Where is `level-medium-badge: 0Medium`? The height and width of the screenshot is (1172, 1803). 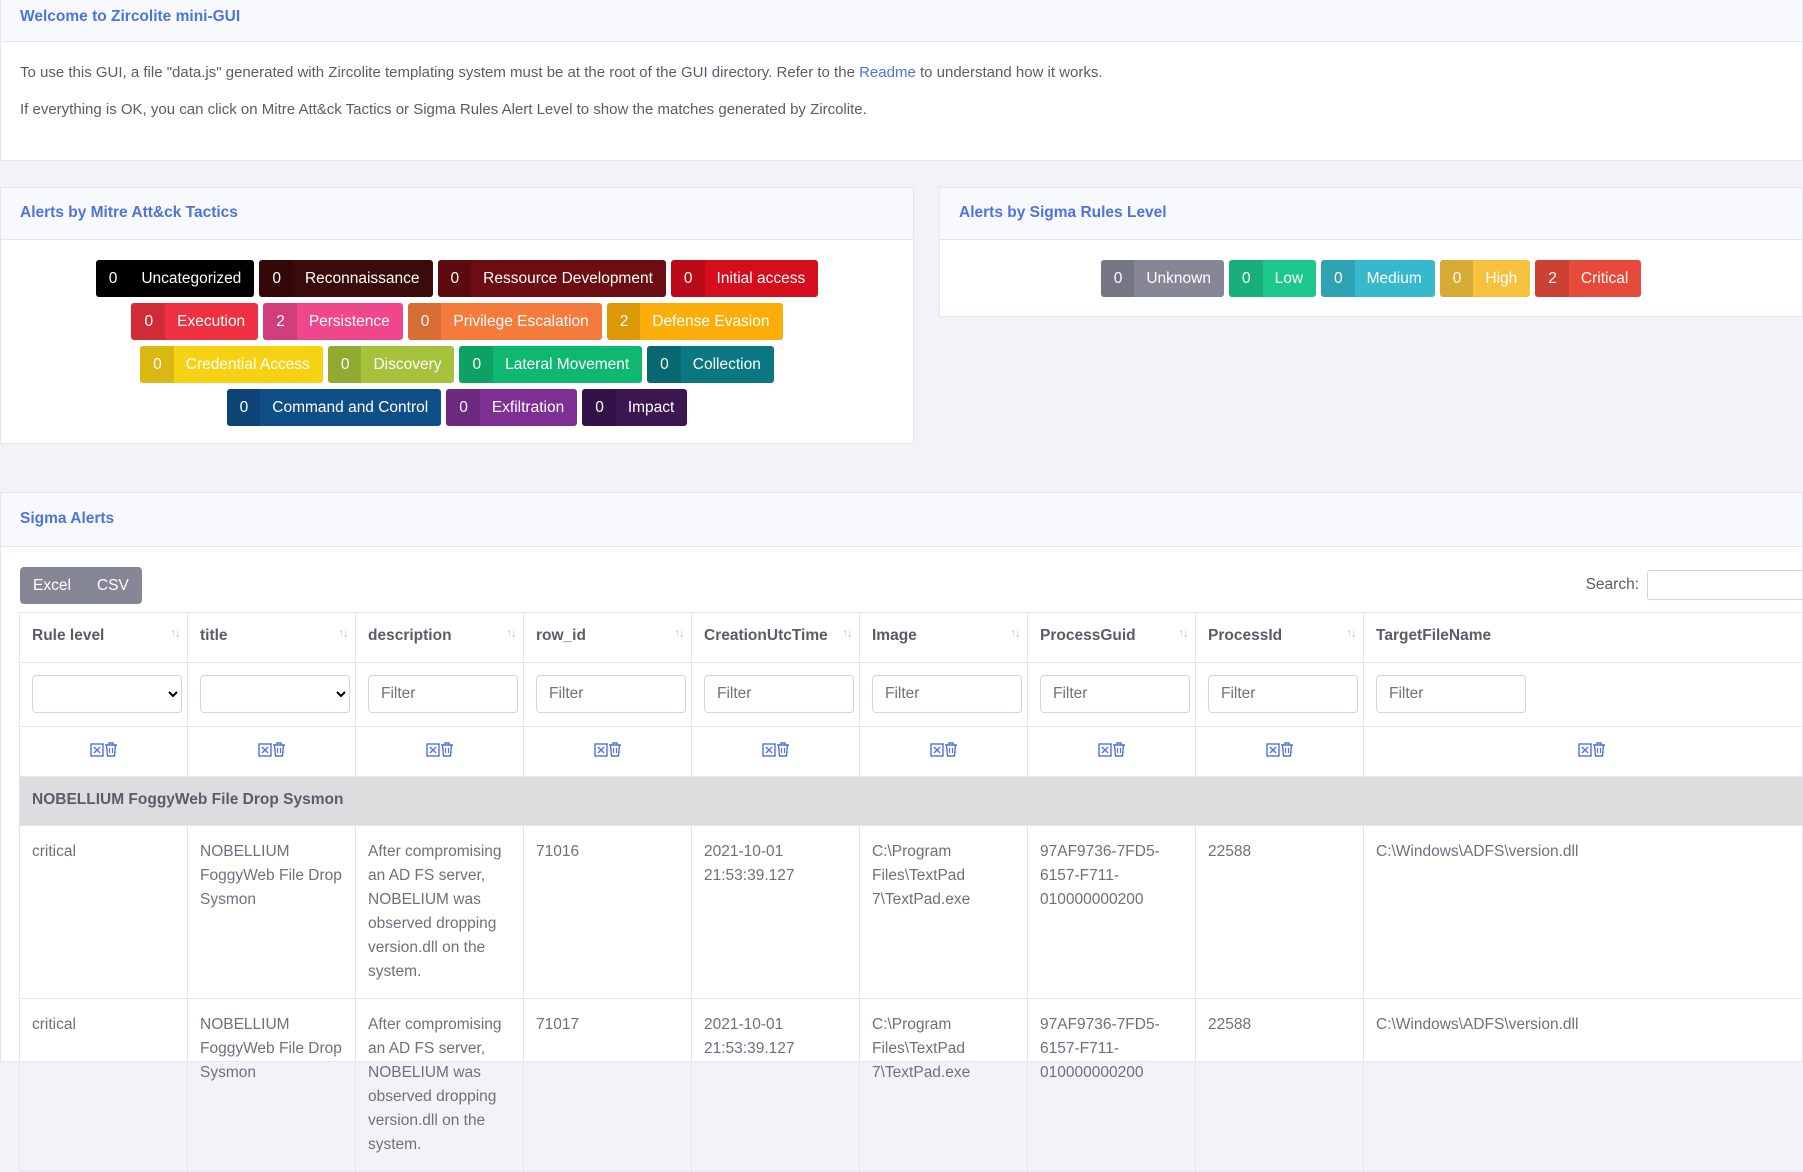 level-medium-badge: 0Medium is located at coordinates (1378, 278).